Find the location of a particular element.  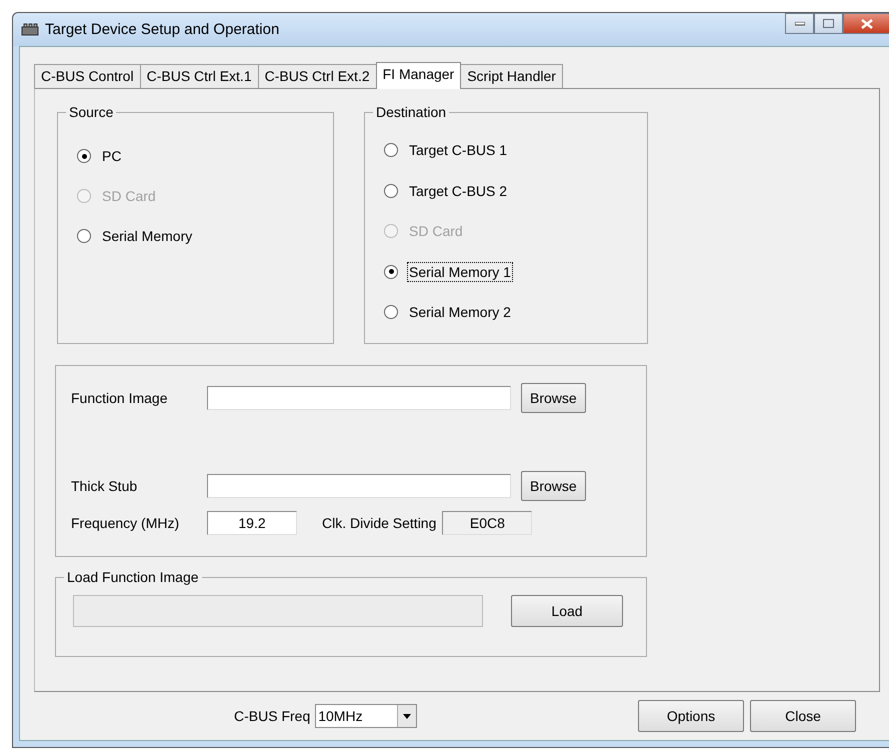

dialog-button: Options is located at coordinates (691, 716).